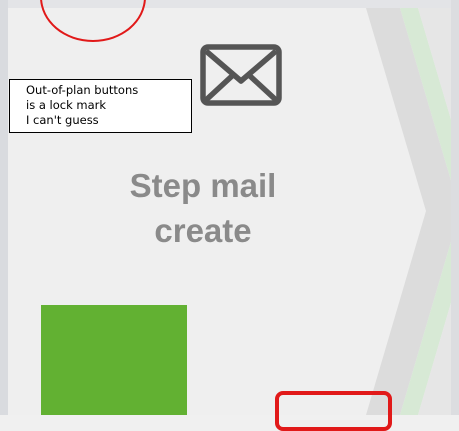 The height and width of the screenshot is (431, 459). What do you see at coordinates (333, 411) in the screenshot?
I see `red-annotation-box` at bounding box center [333, 411].